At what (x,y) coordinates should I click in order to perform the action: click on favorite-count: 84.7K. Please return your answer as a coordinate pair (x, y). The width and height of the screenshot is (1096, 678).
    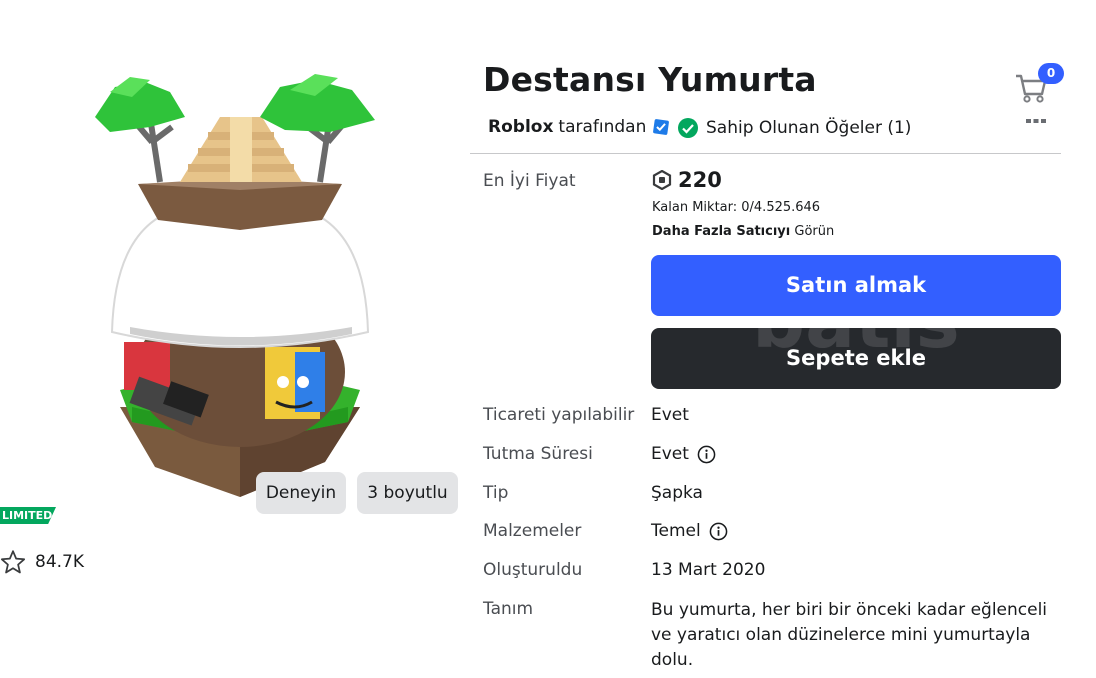
    Looking at the image, I should click on (59, 562).